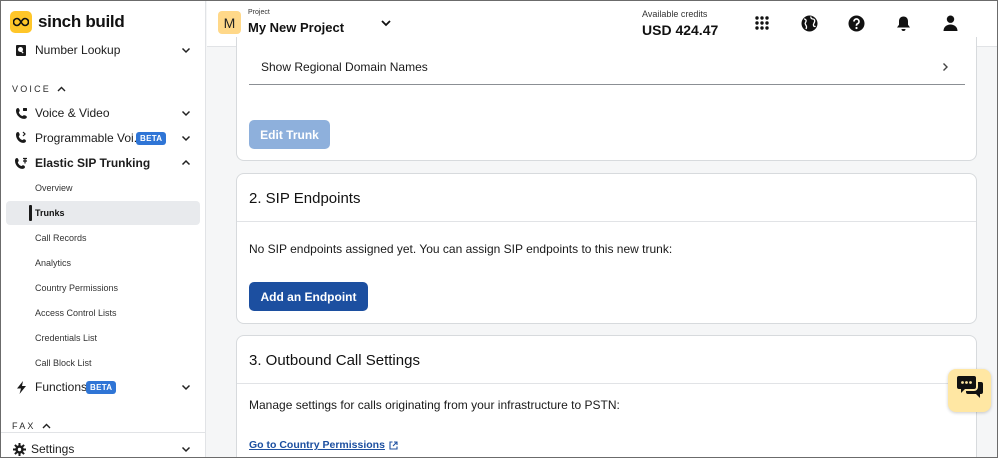 The image size is (998, 458). I want to click on add-endpoint-button: Add an Endpoint, so click(308, 296).